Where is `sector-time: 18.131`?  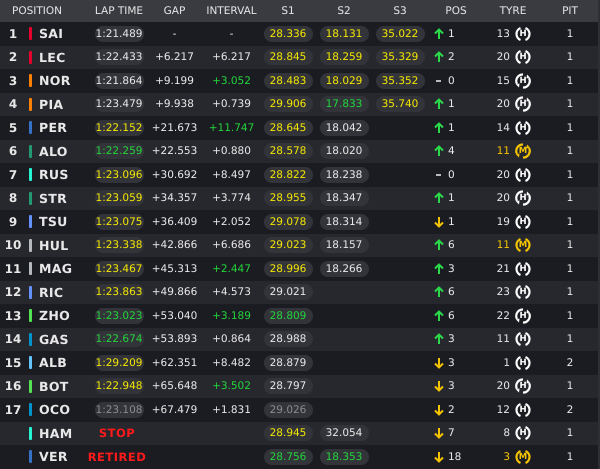
sector-time: 18.131 is located at coordinates (344, 34).